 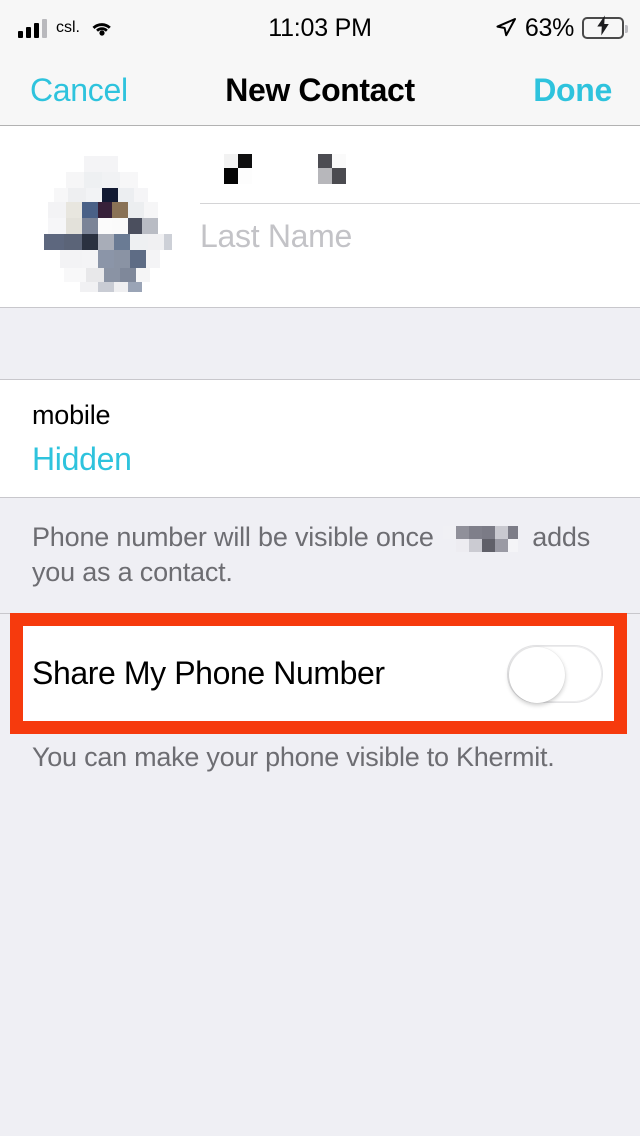 I want to click on contact-photo-avatar, so click(x=104, y=219).